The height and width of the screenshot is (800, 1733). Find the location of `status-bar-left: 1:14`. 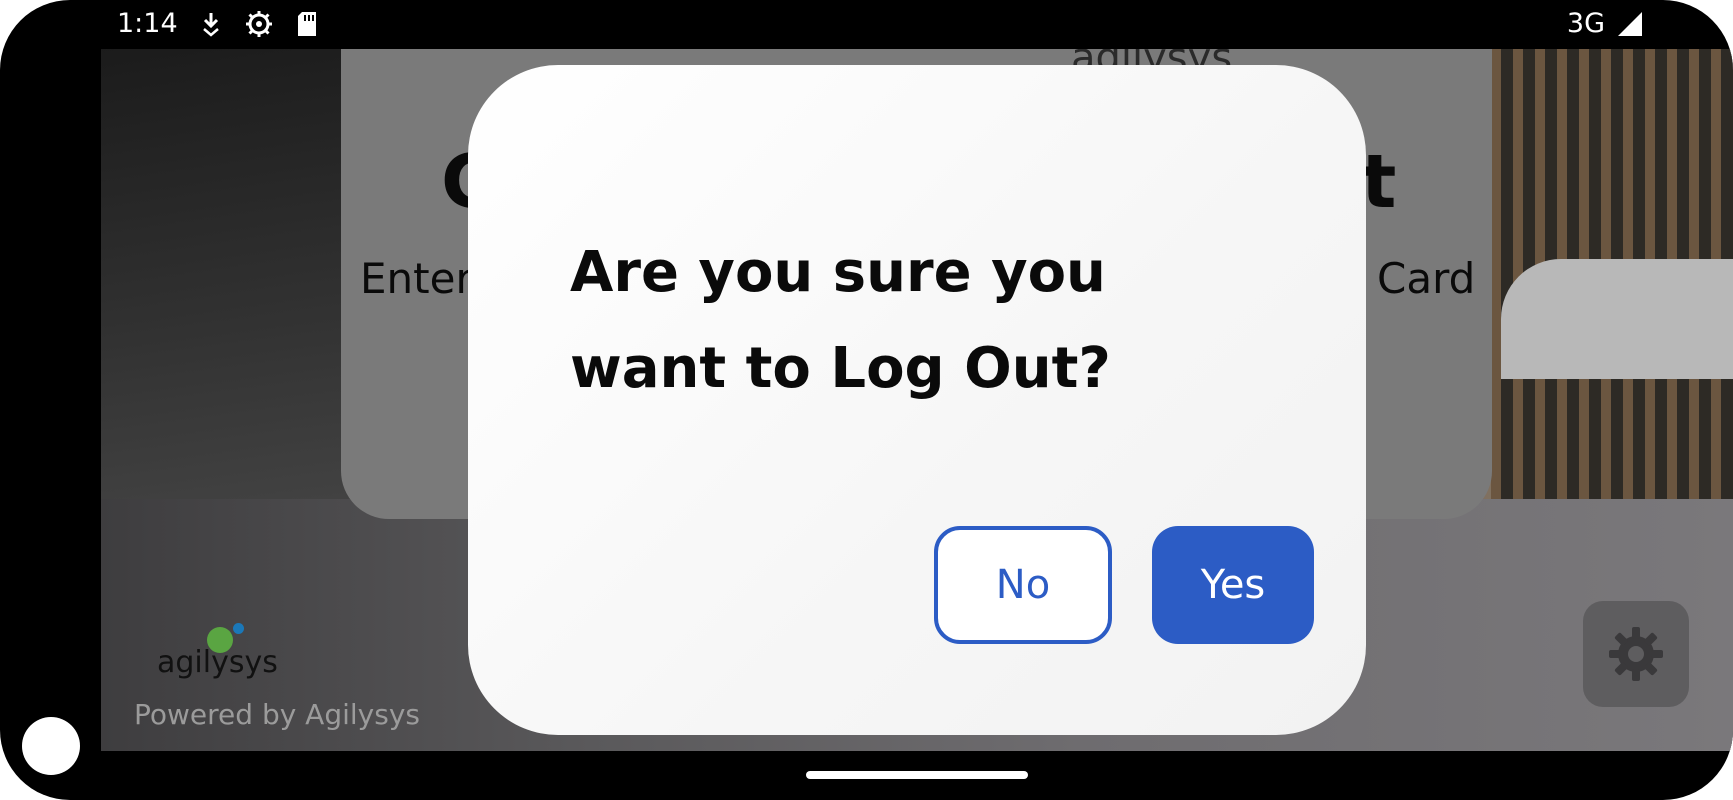

status-bar-left: 1:14 is located at coordinates (219, 23).